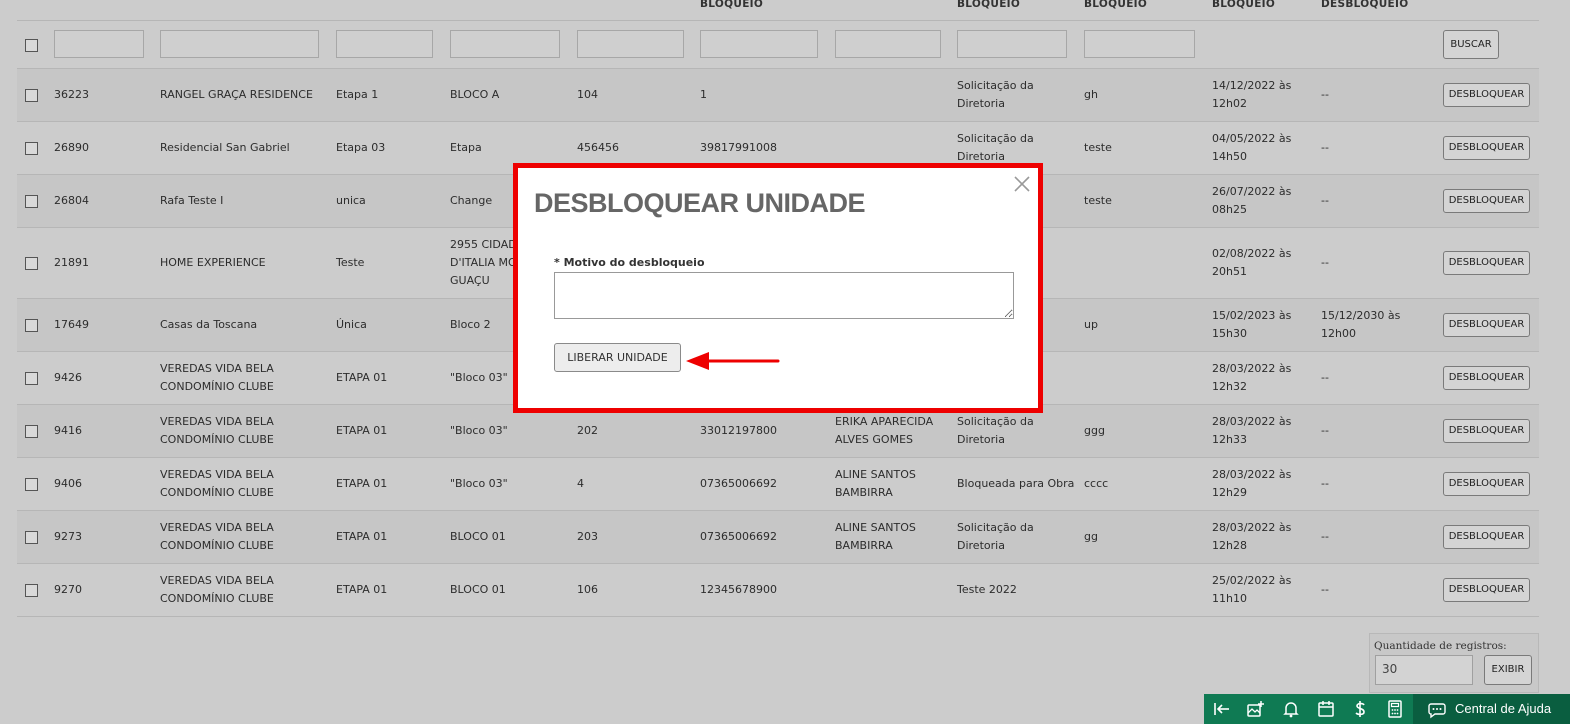  What do you see at coordinates (884, 430) in the screenshot?
I see `row-cliente: ERIKA APARECIDA ALVES GOMES` at bounding box center [884, 430].